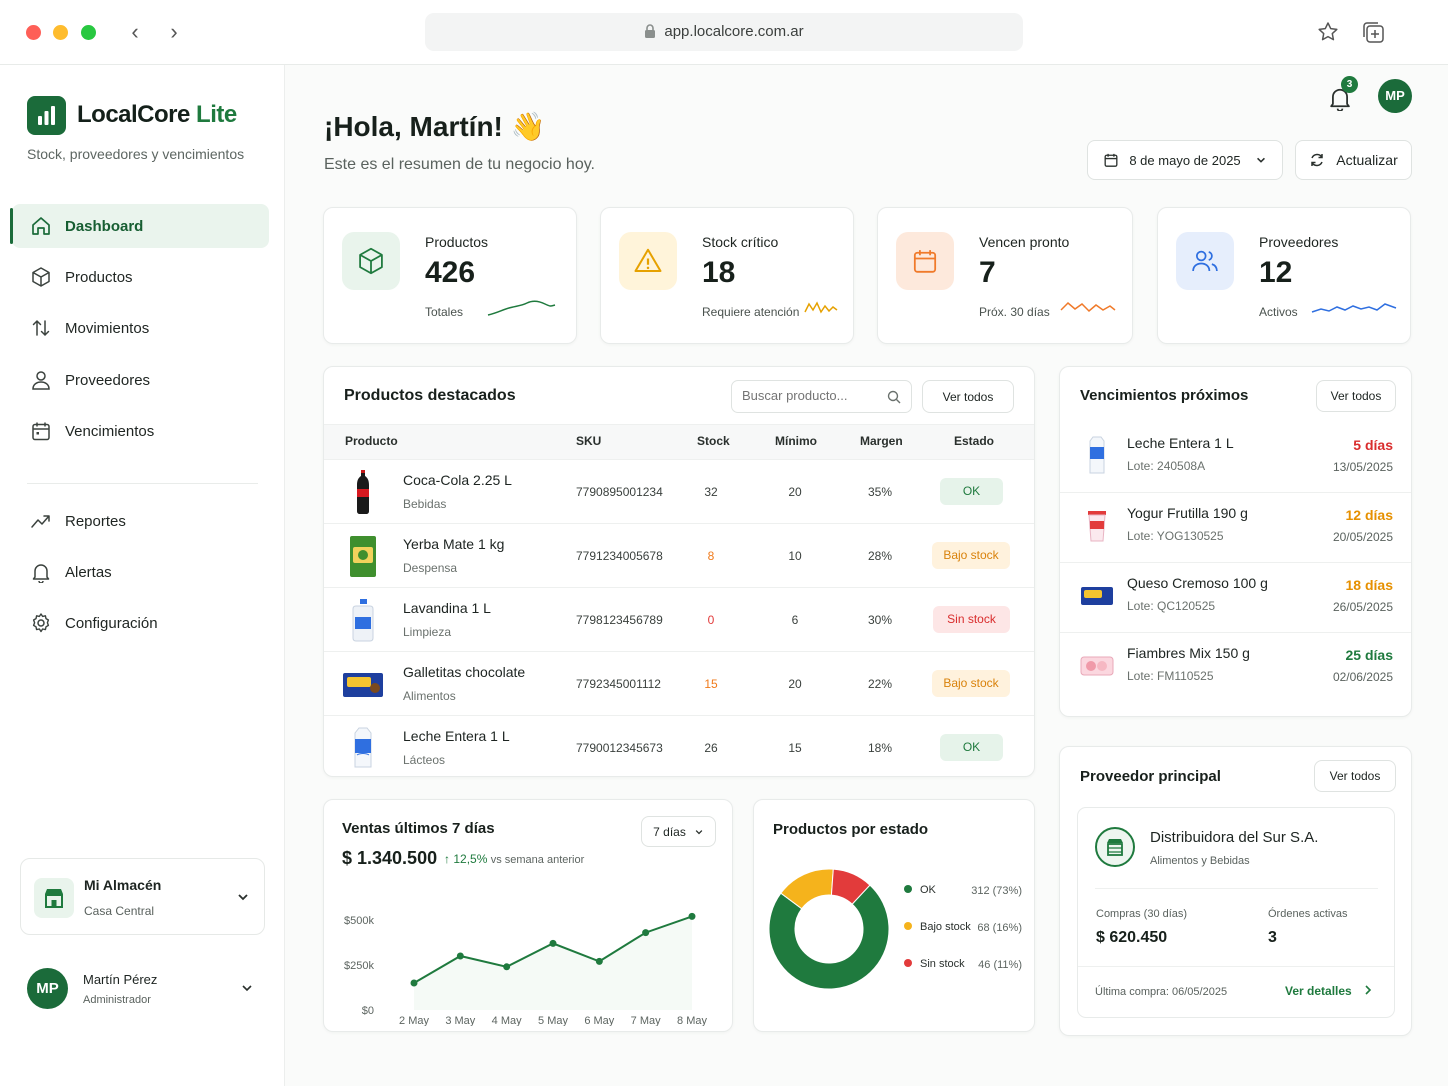  I want to click on view-details-link: Ver detalles, so click(1329, 991).